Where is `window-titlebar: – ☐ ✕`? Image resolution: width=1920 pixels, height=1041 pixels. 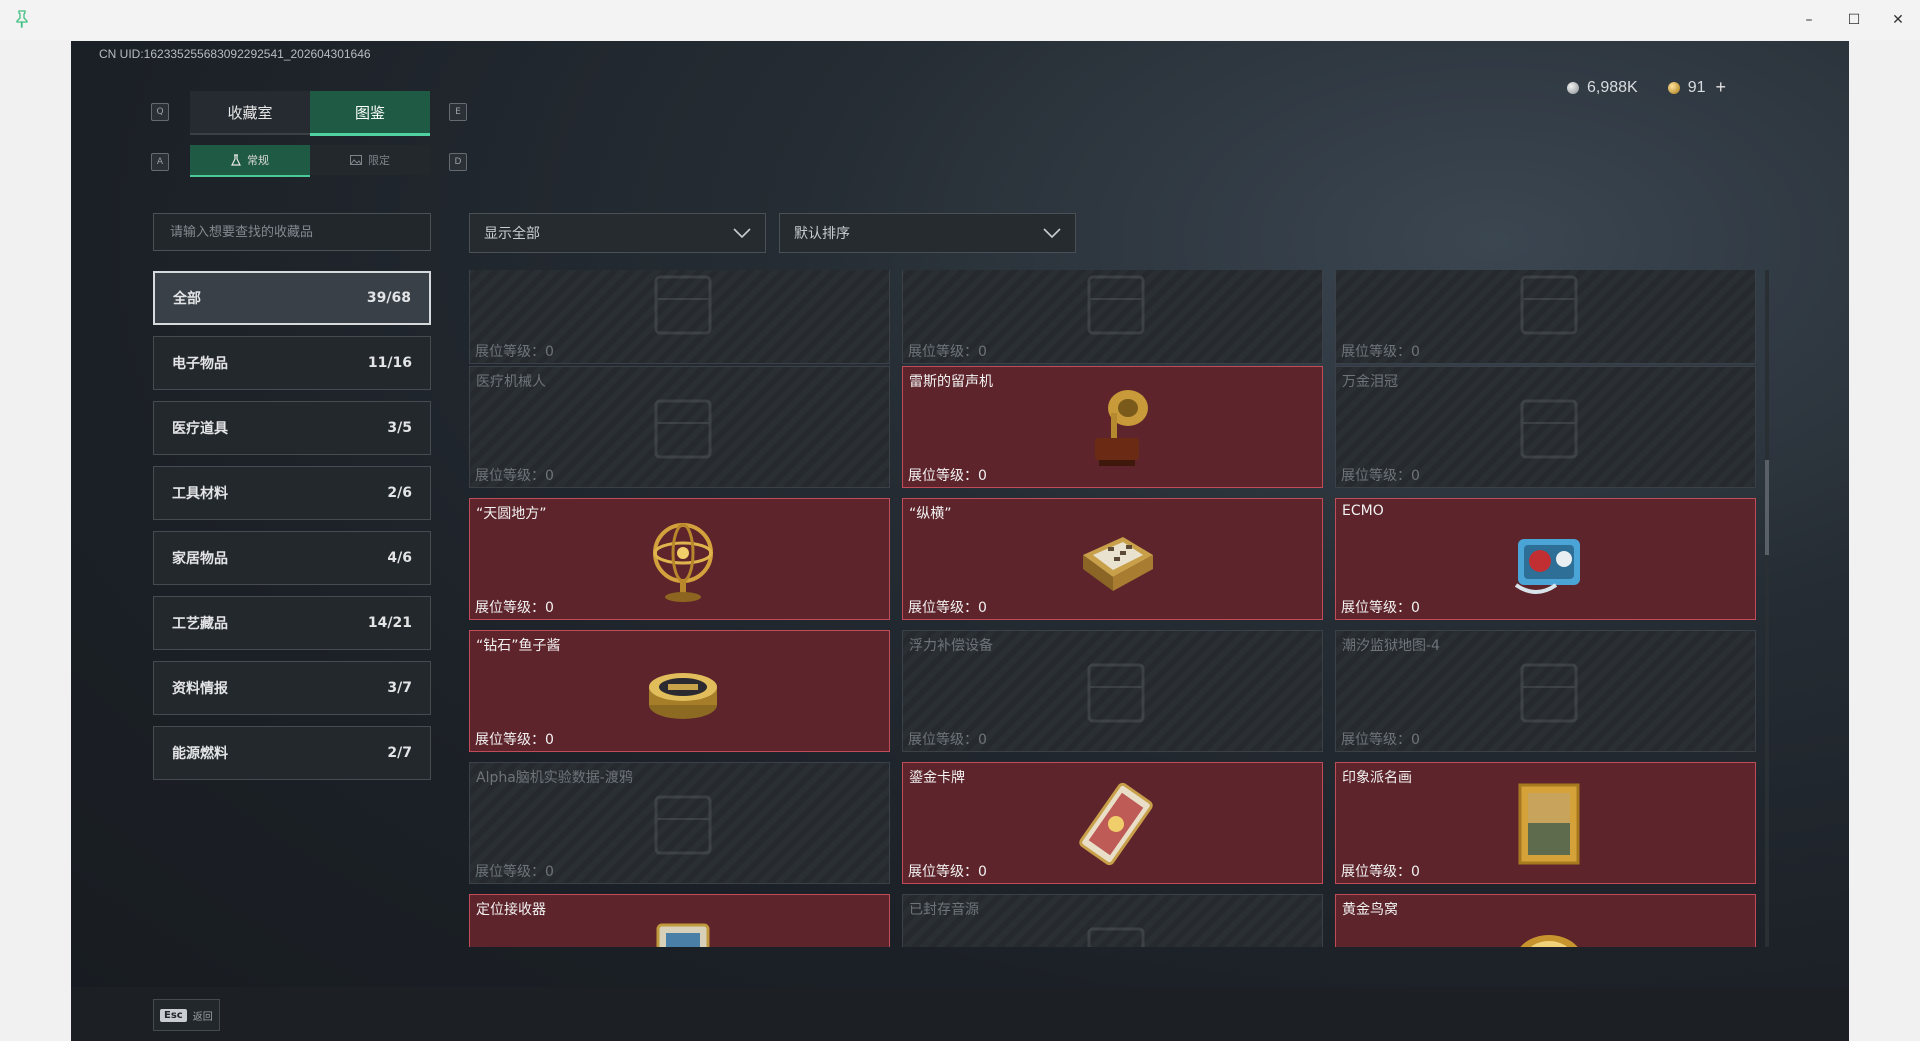 window-titlebar: – ☐ ✕ is located at coordinates (960, 20).